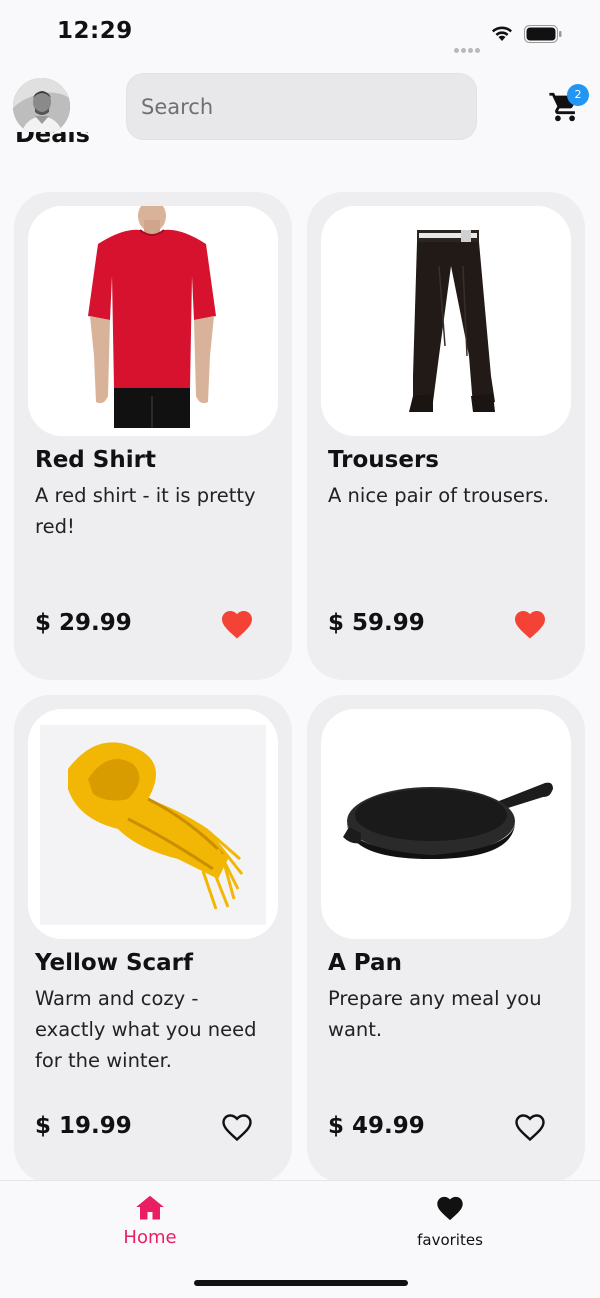  Describe the element at coordinates (435, 1014) in the screenshot. I see `product-description: Prepare any meal you want.` at that location.